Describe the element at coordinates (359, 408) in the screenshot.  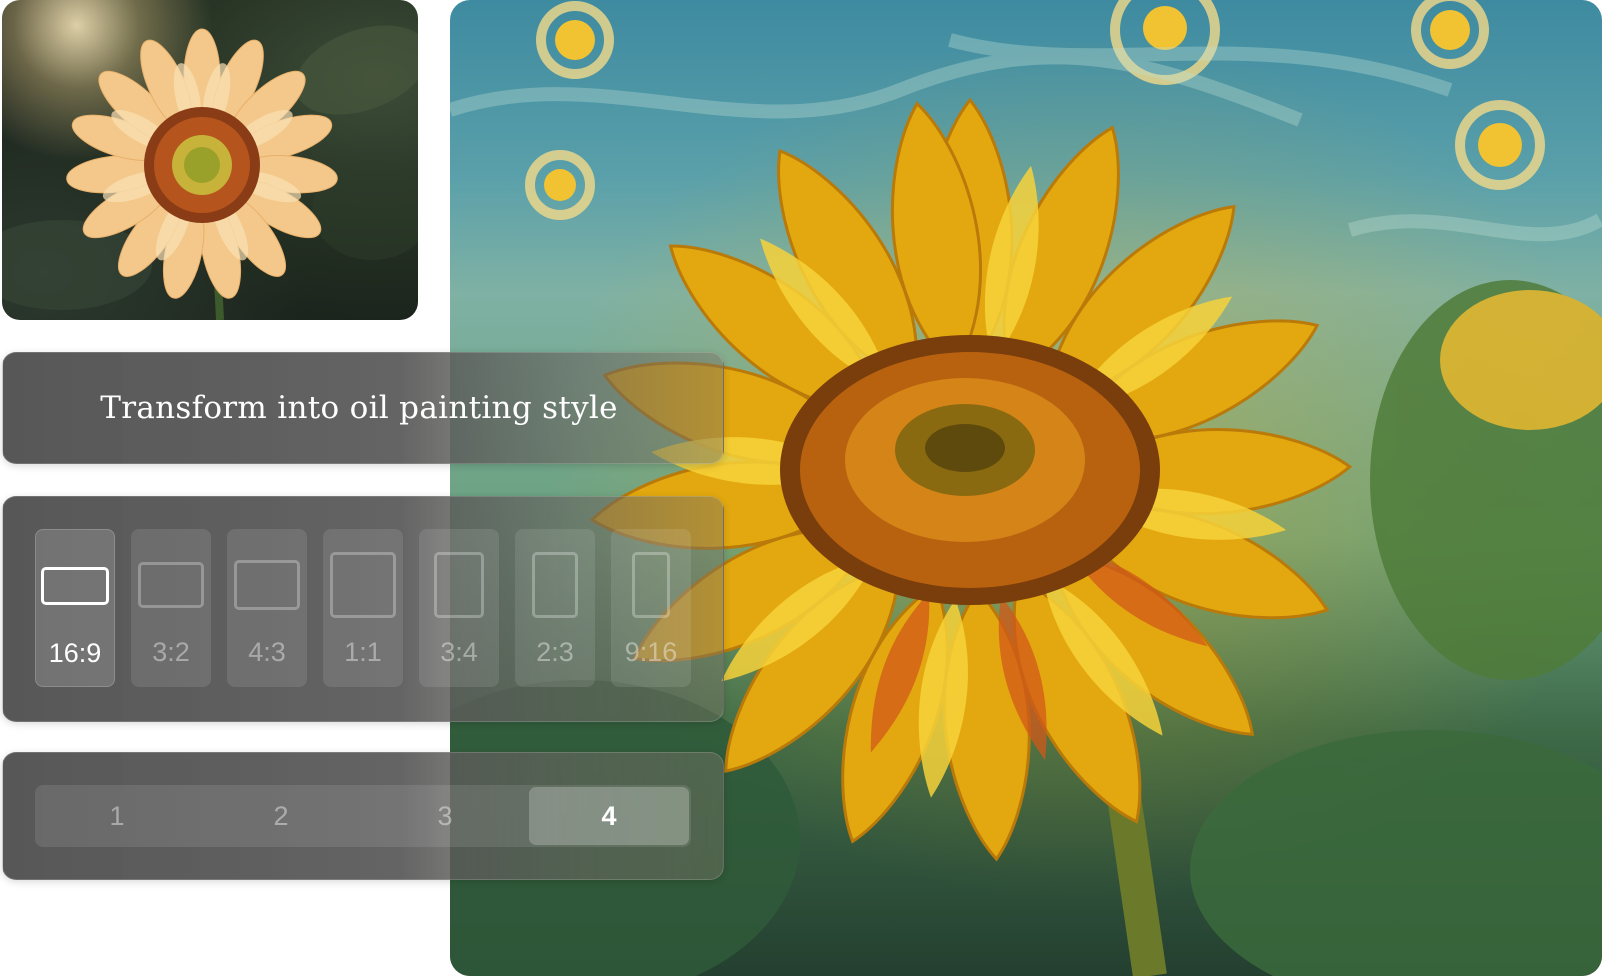
I see `prompt-text: Transform into oil painting style` at that location.